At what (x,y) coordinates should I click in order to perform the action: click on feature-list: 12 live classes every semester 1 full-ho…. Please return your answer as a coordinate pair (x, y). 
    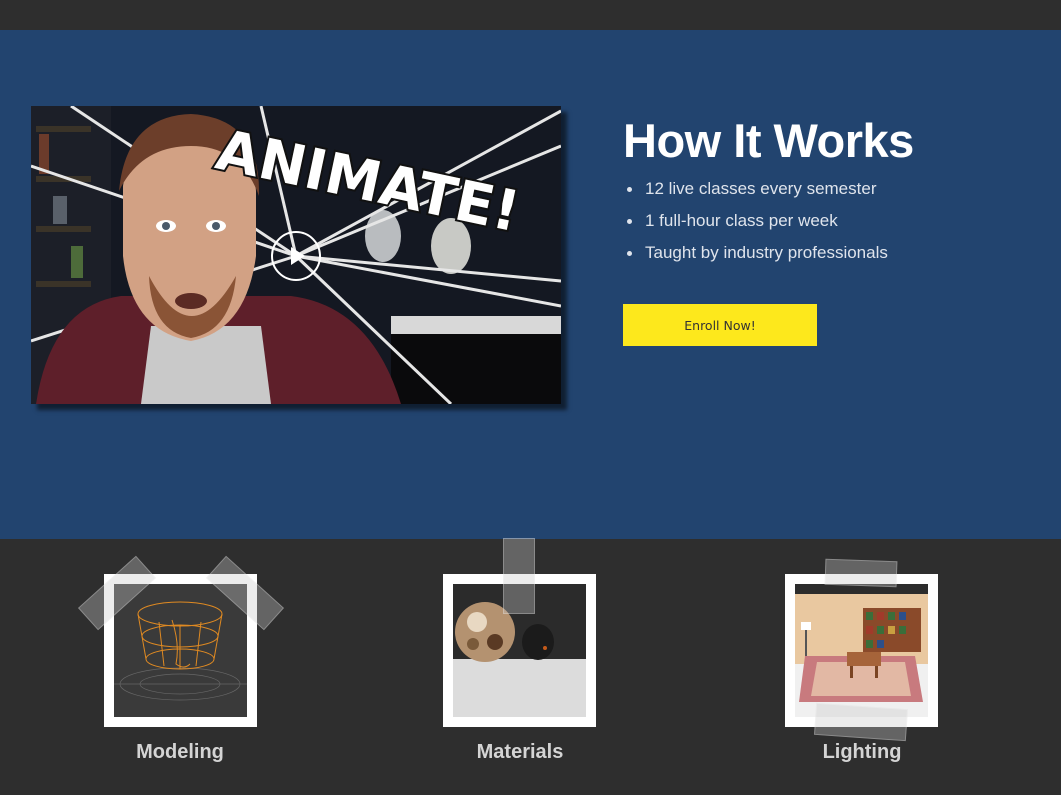
    Looking at the image, I should click on (755, 226).